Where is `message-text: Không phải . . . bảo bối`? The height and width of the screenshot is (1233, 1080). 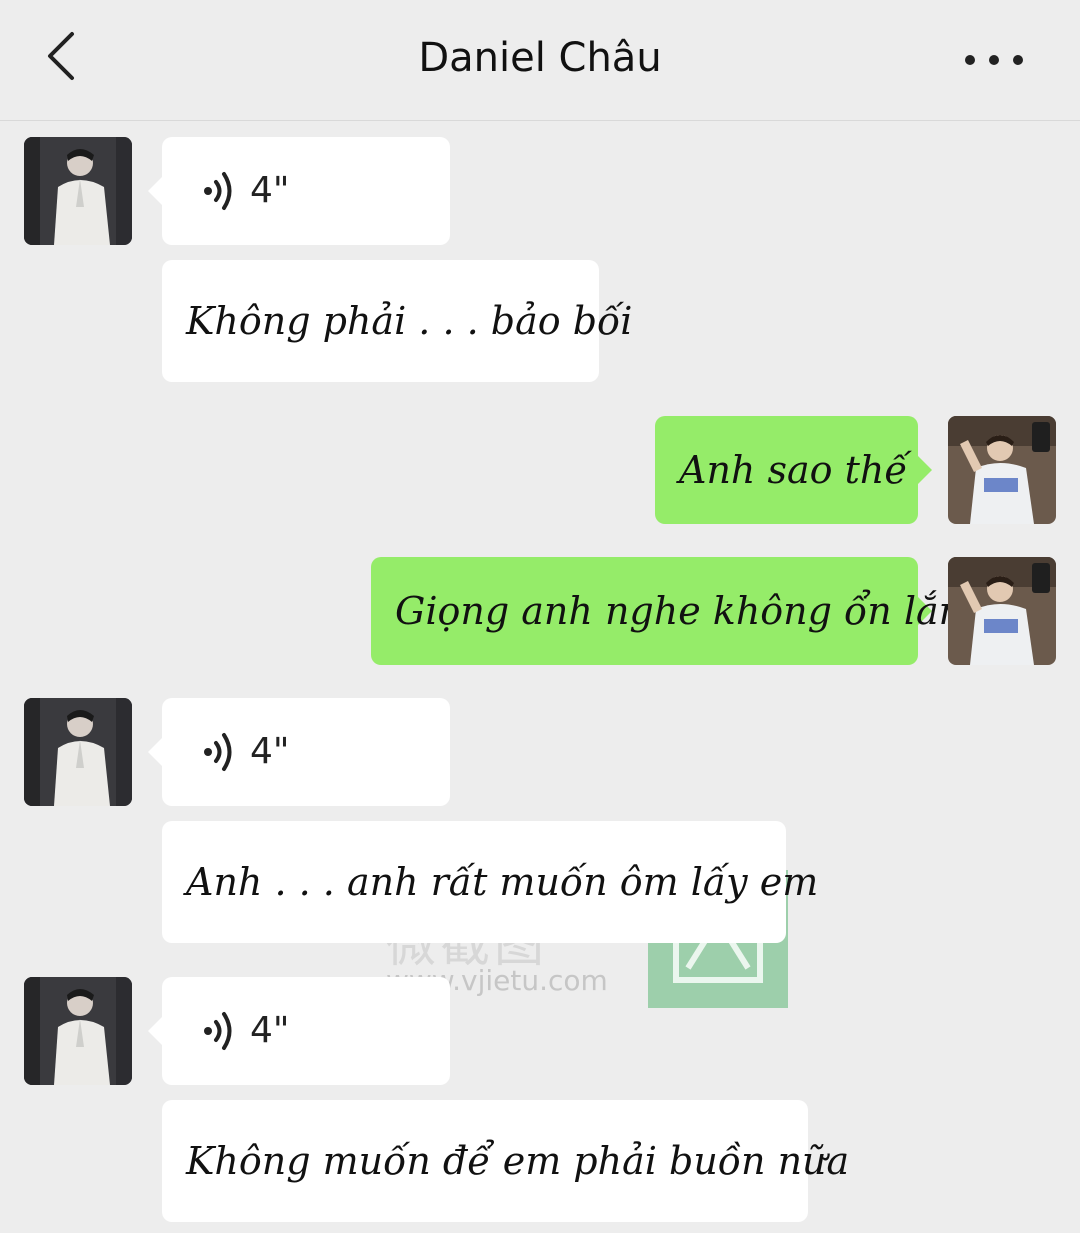
message-text: Không phải . . . bảo bối is located at coordinates (409, 321).